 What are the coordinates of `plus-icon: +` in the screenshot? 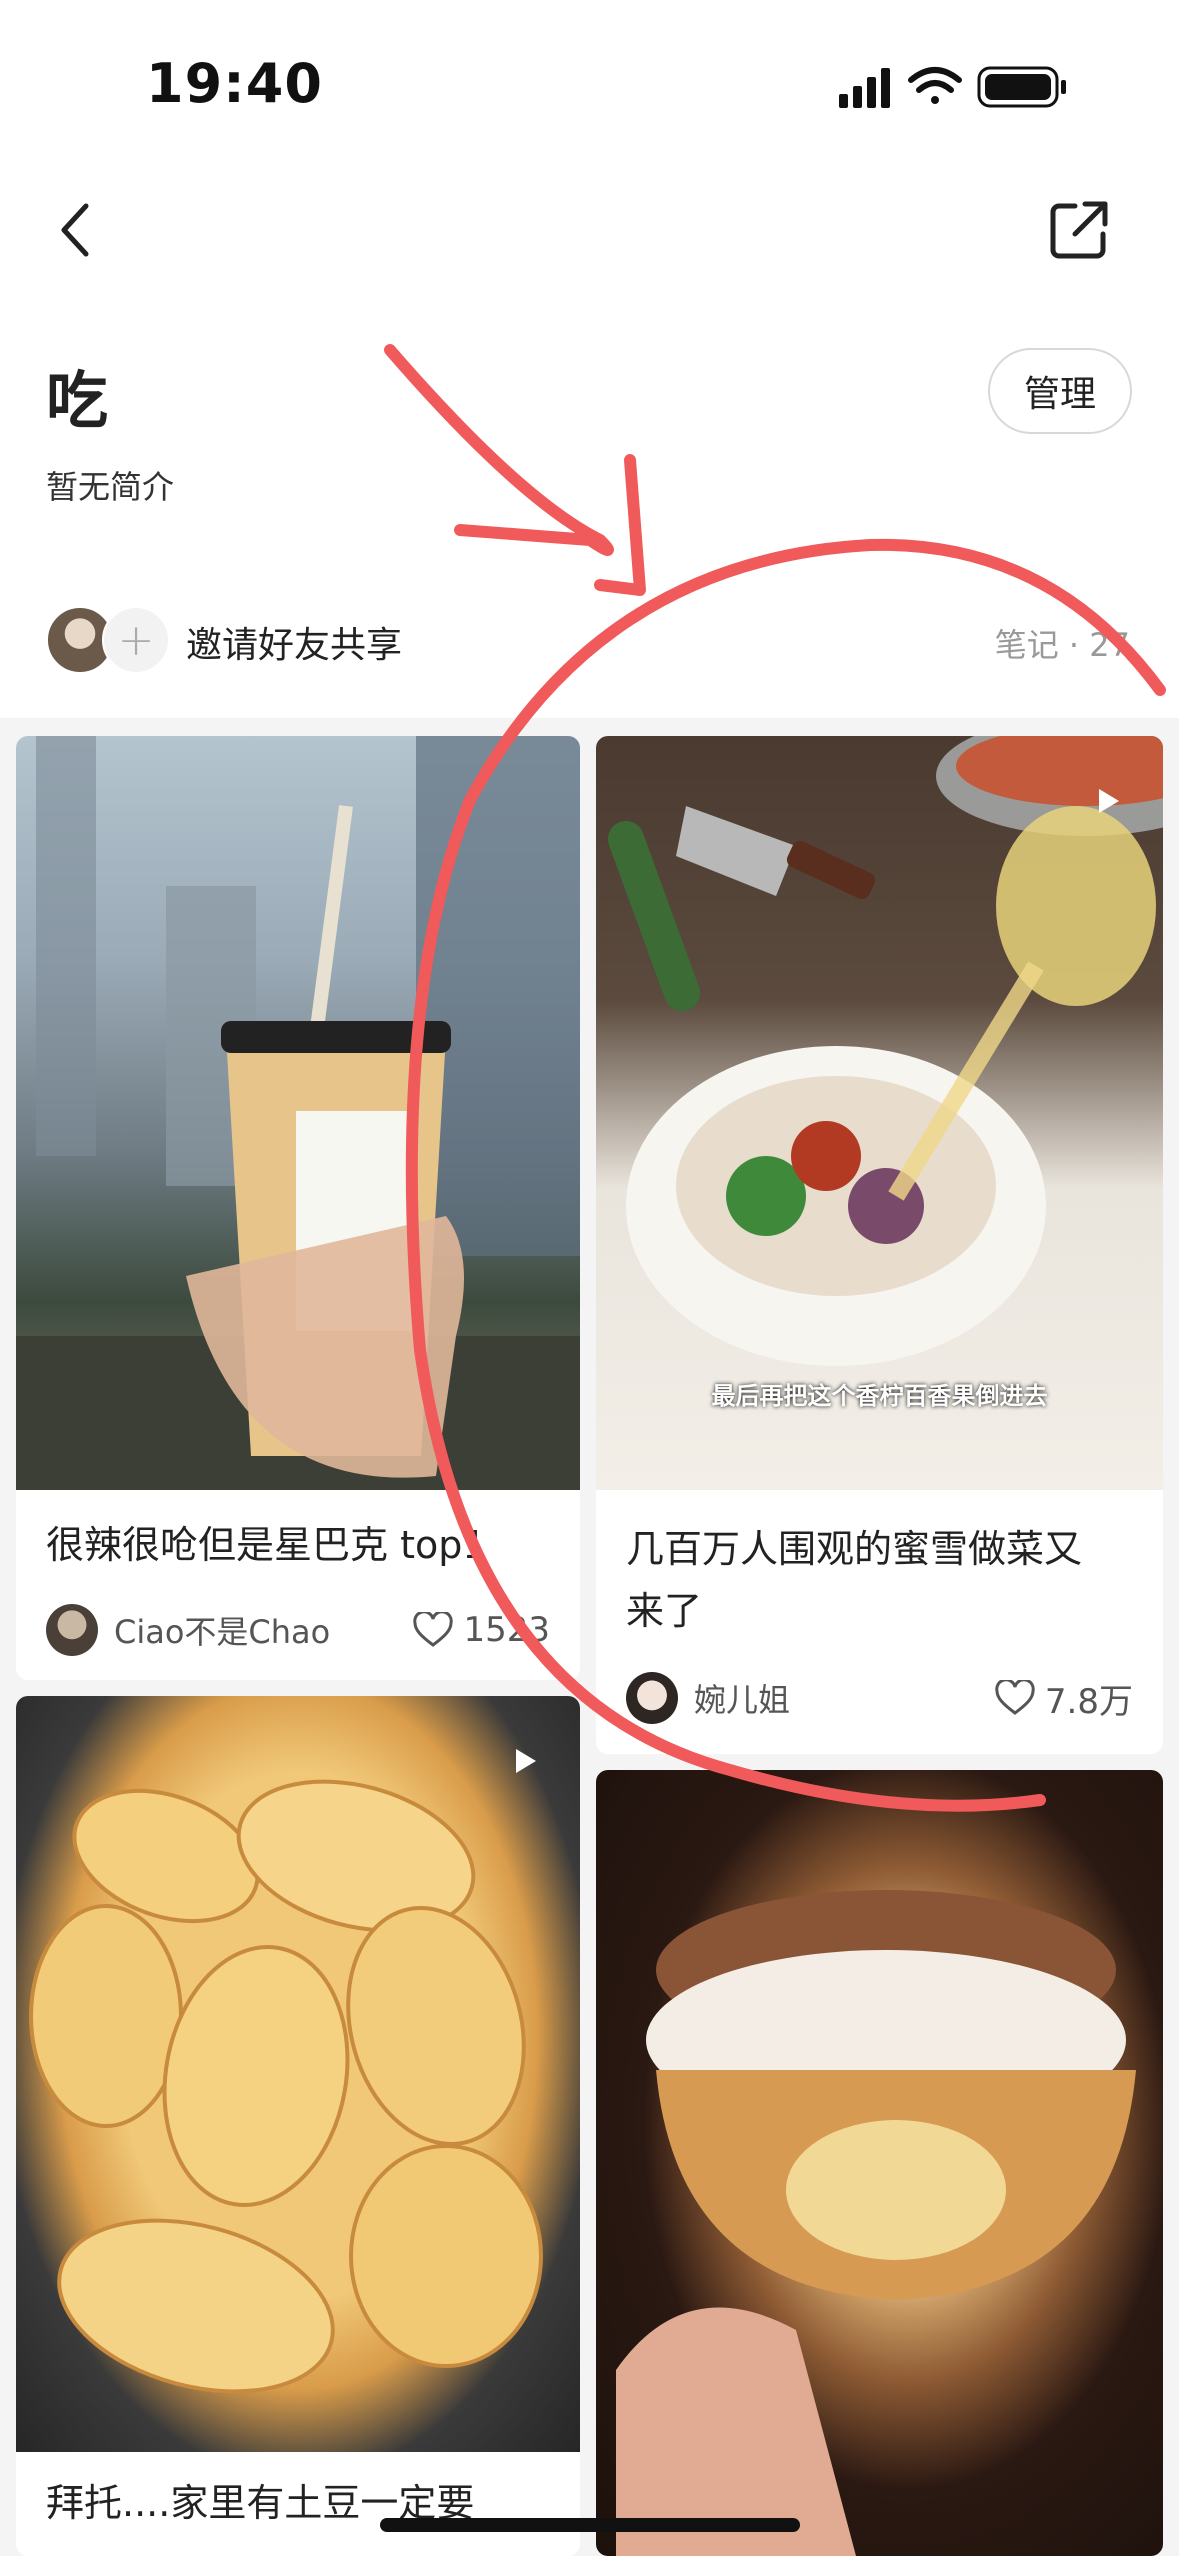 It's located at (136, 640).